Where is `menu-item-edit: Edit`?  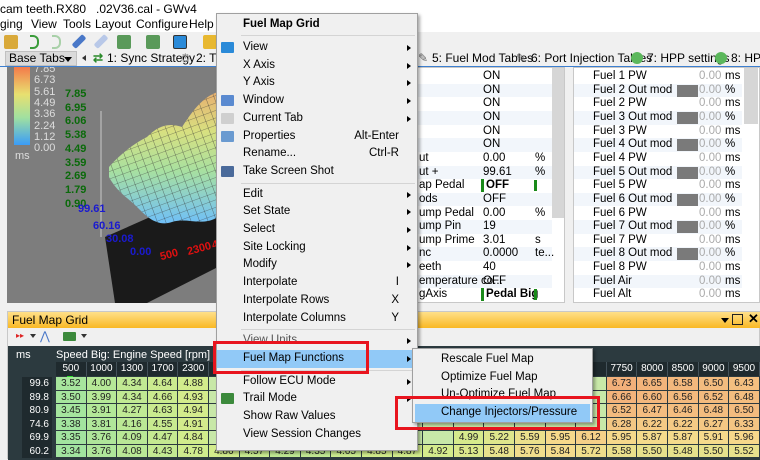
menu-item-edit: Edit is located at coordinates (317, 195).